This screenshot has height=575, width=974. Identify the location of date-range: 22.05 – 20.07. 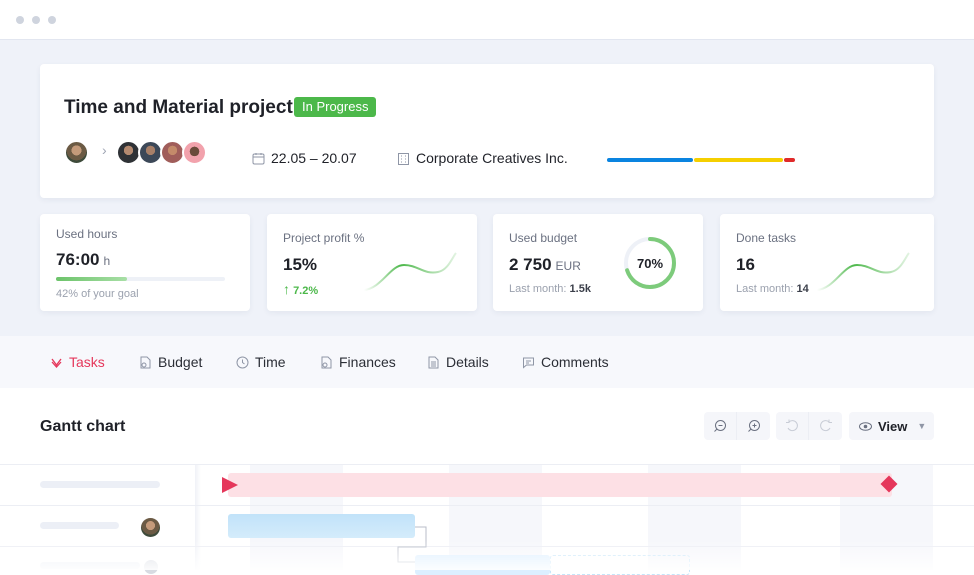
(314, 158).